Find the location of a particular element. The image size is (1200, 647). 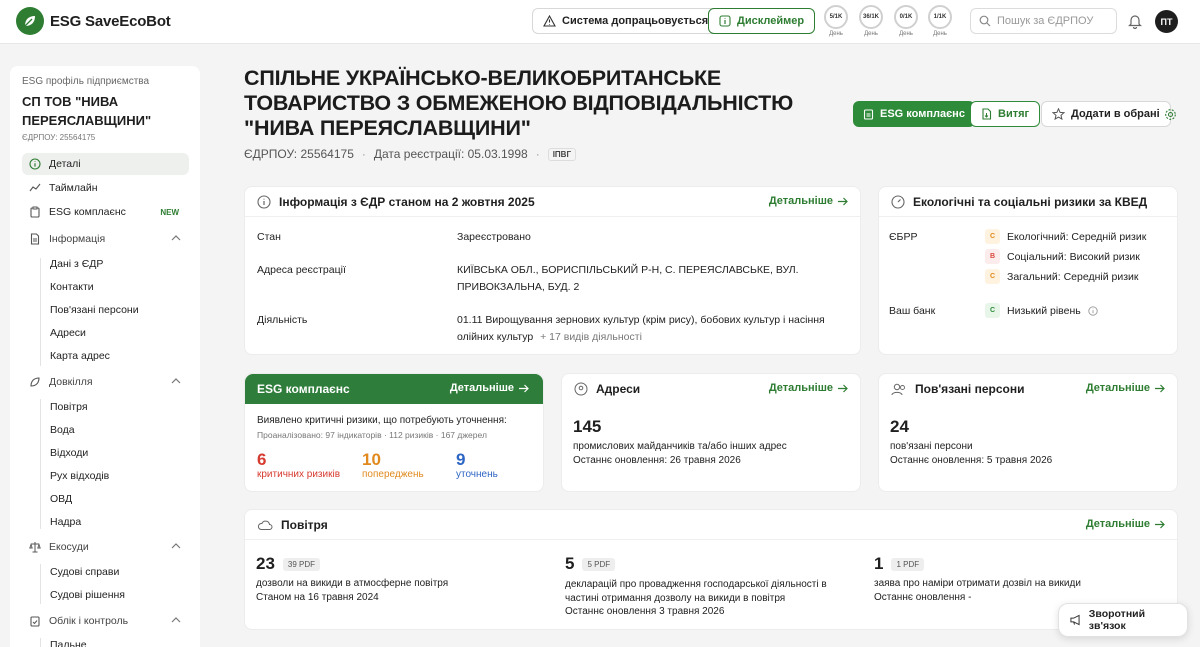

card-title: ESG комплаєнс is located at coordinates (303, 389).